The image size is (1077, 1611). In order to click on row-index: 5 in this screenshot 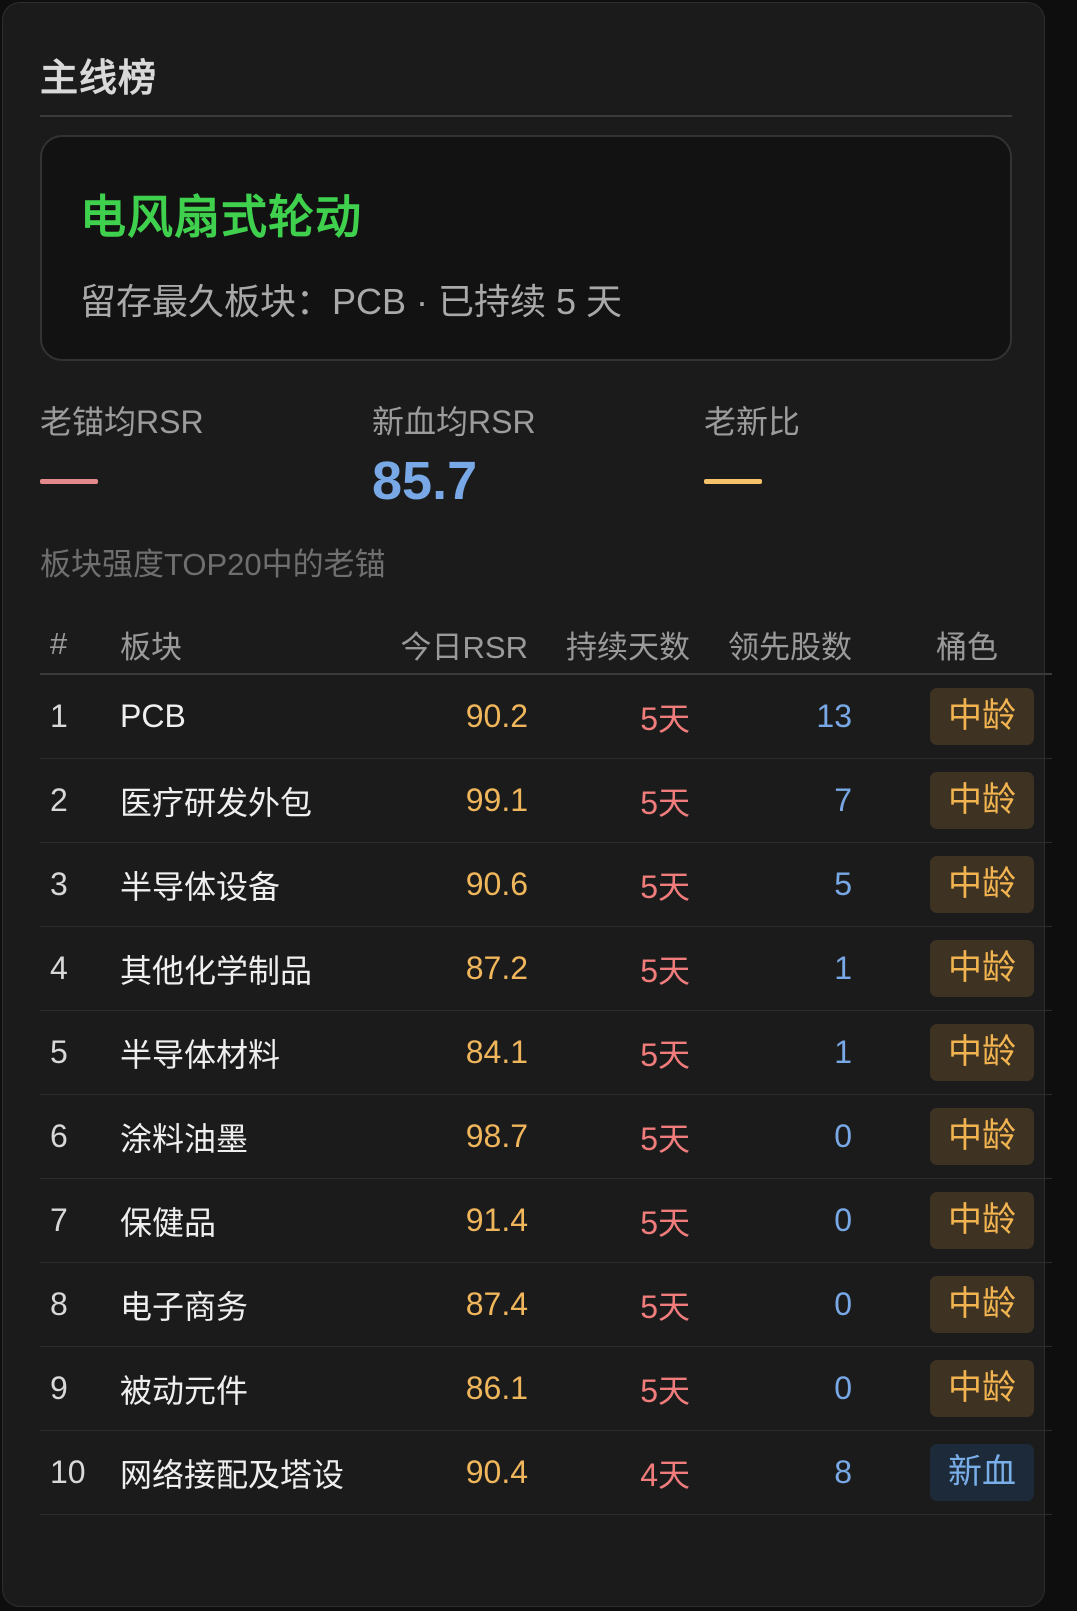, I will do `click(80, 1052)`.